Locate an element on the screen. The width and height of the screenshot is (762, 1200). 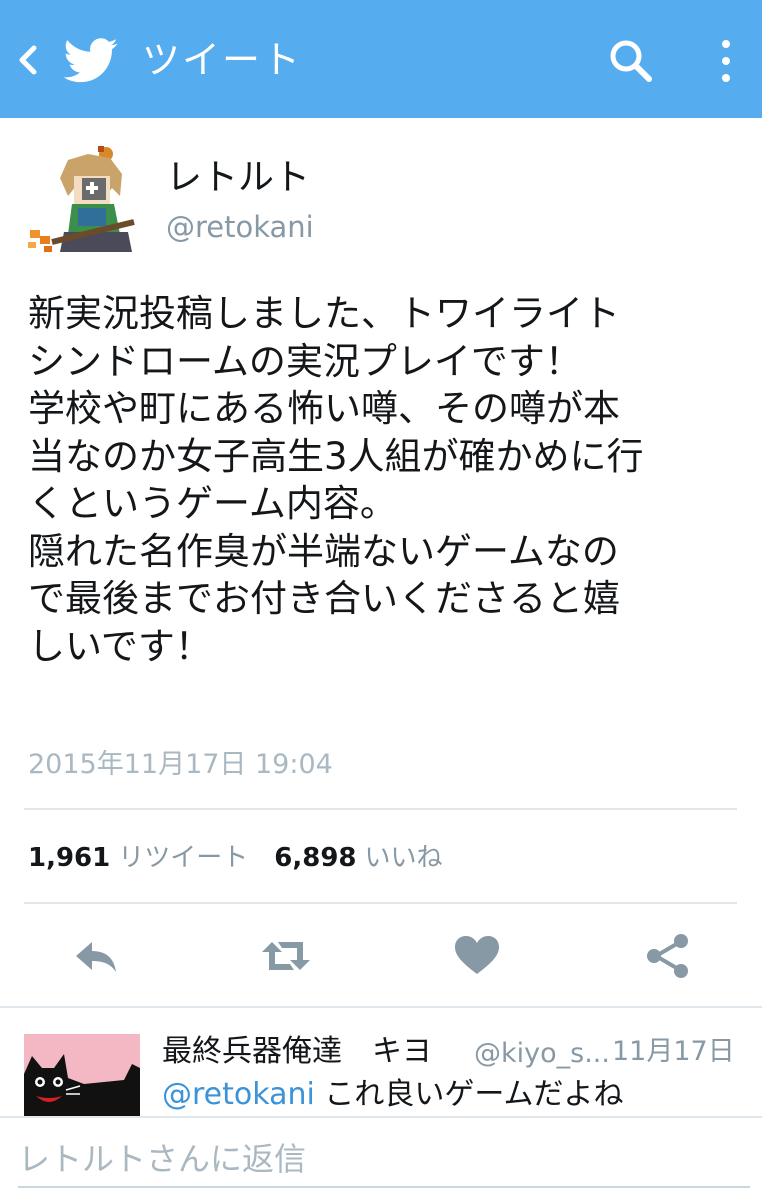
reply-mention-link: @retokani is located at coordinates (238, 1094).